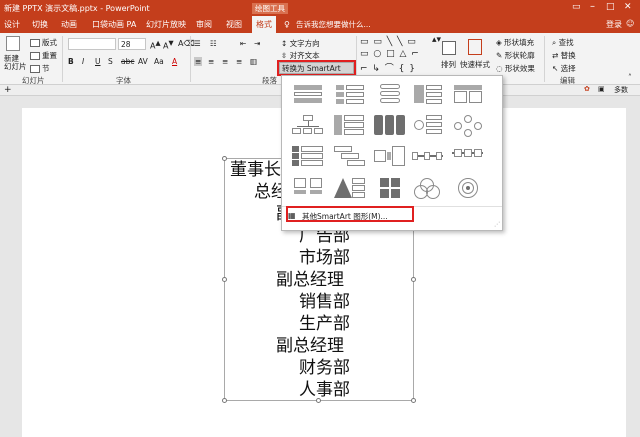 Image resolution: width=640 pixels, height=437 pixels. What do you see at coordinates (428, 157) in the screenshot?
I see `smartart-option-process-arrow` at bounding box center [428, 157].